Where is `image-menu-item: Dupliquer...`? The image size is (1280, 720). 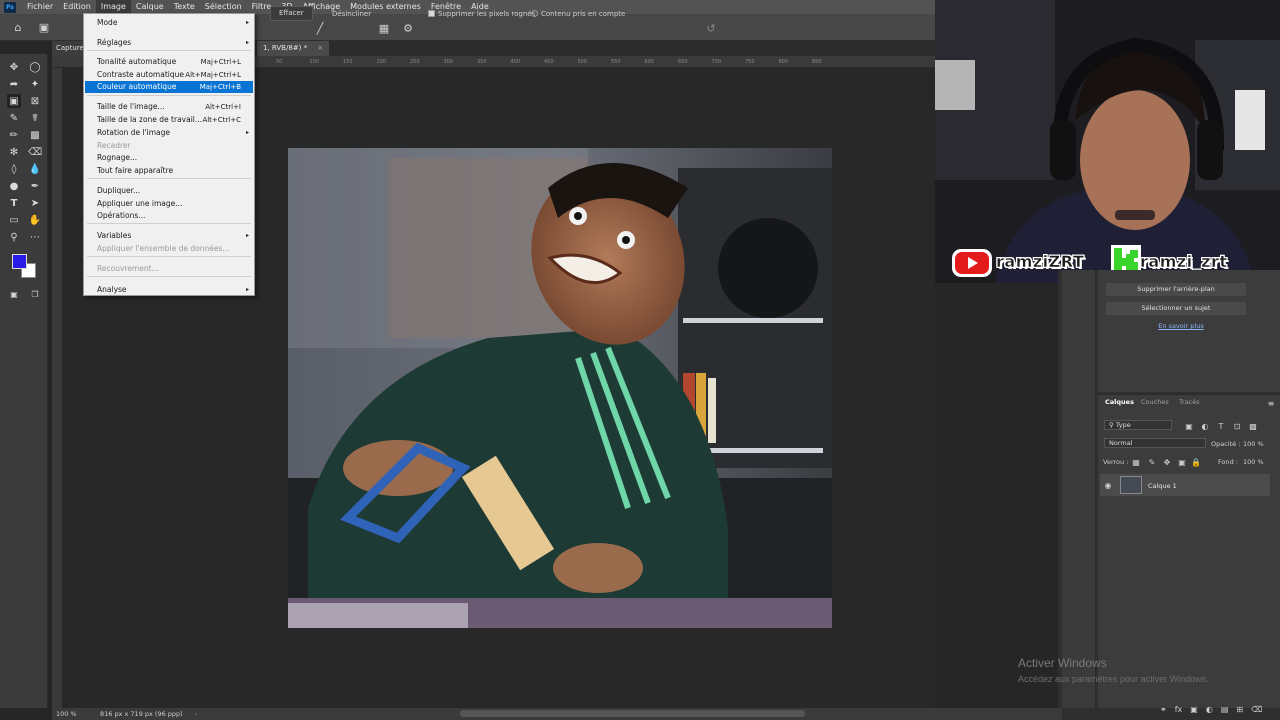
image-menu-item: Dupliquer... is located at coordinates (169, 191).